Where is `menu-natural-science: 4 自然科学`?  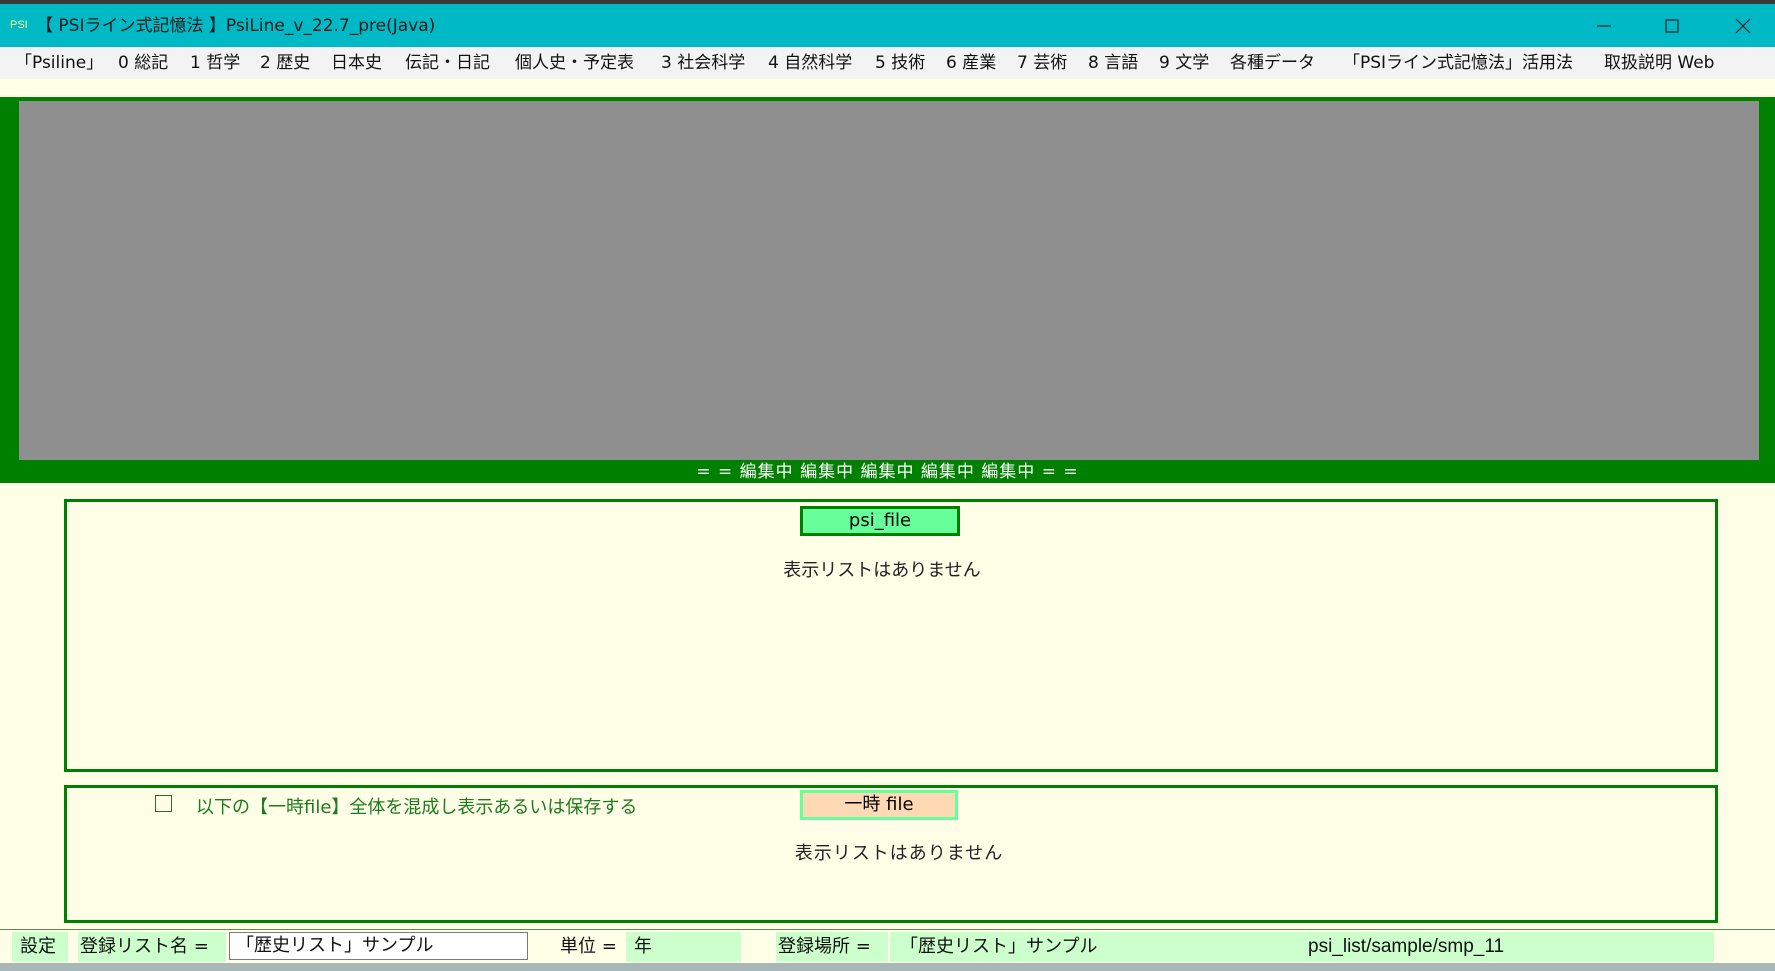
menu-natural-science: 4 自然科学 is located at coordinates (810, 63).